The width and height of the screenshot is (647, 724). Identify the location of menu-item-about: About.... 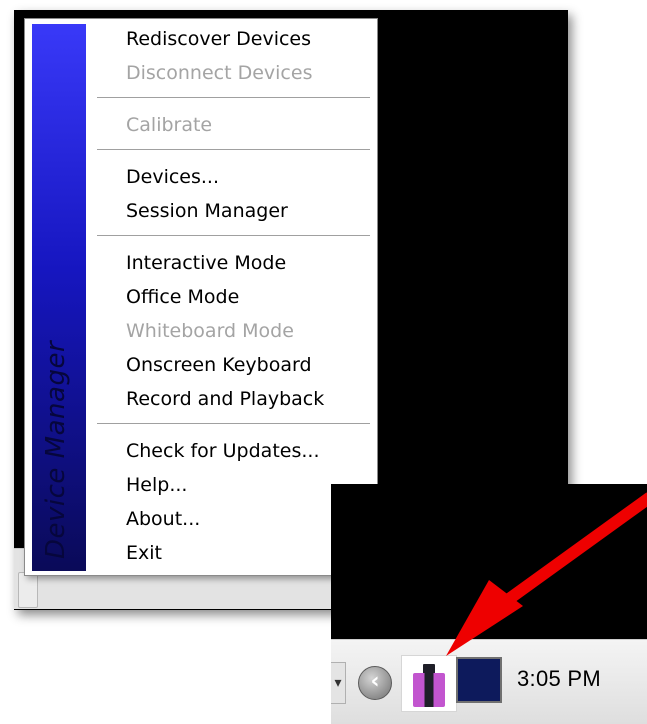
(163, 519).